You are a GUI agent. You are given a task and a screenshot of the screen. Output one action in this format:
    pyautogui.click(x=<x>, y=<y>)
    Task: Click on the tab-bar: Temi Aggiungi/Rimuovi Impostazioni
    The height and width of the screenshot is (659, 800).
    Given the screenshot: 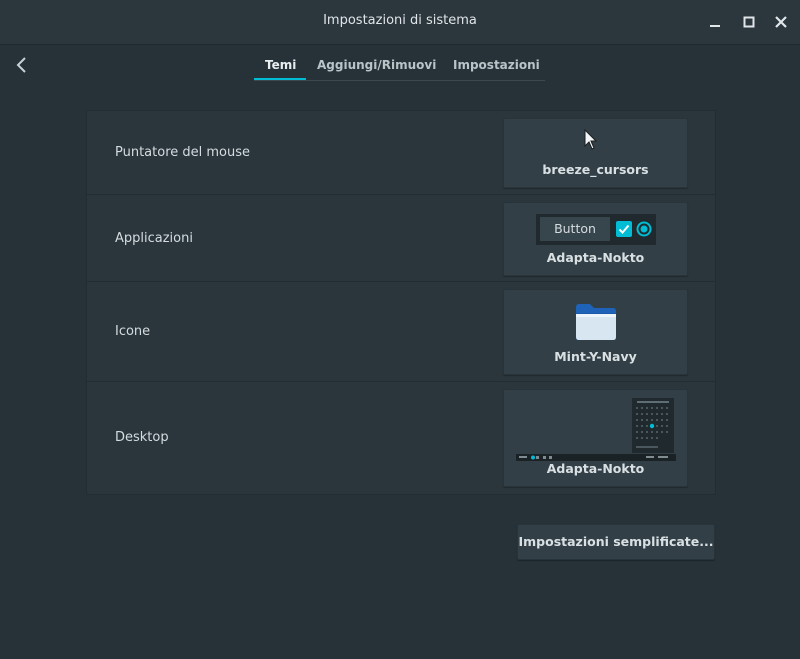 What is the action you would take?
    pyautogui.click(x=399, y=66)
    